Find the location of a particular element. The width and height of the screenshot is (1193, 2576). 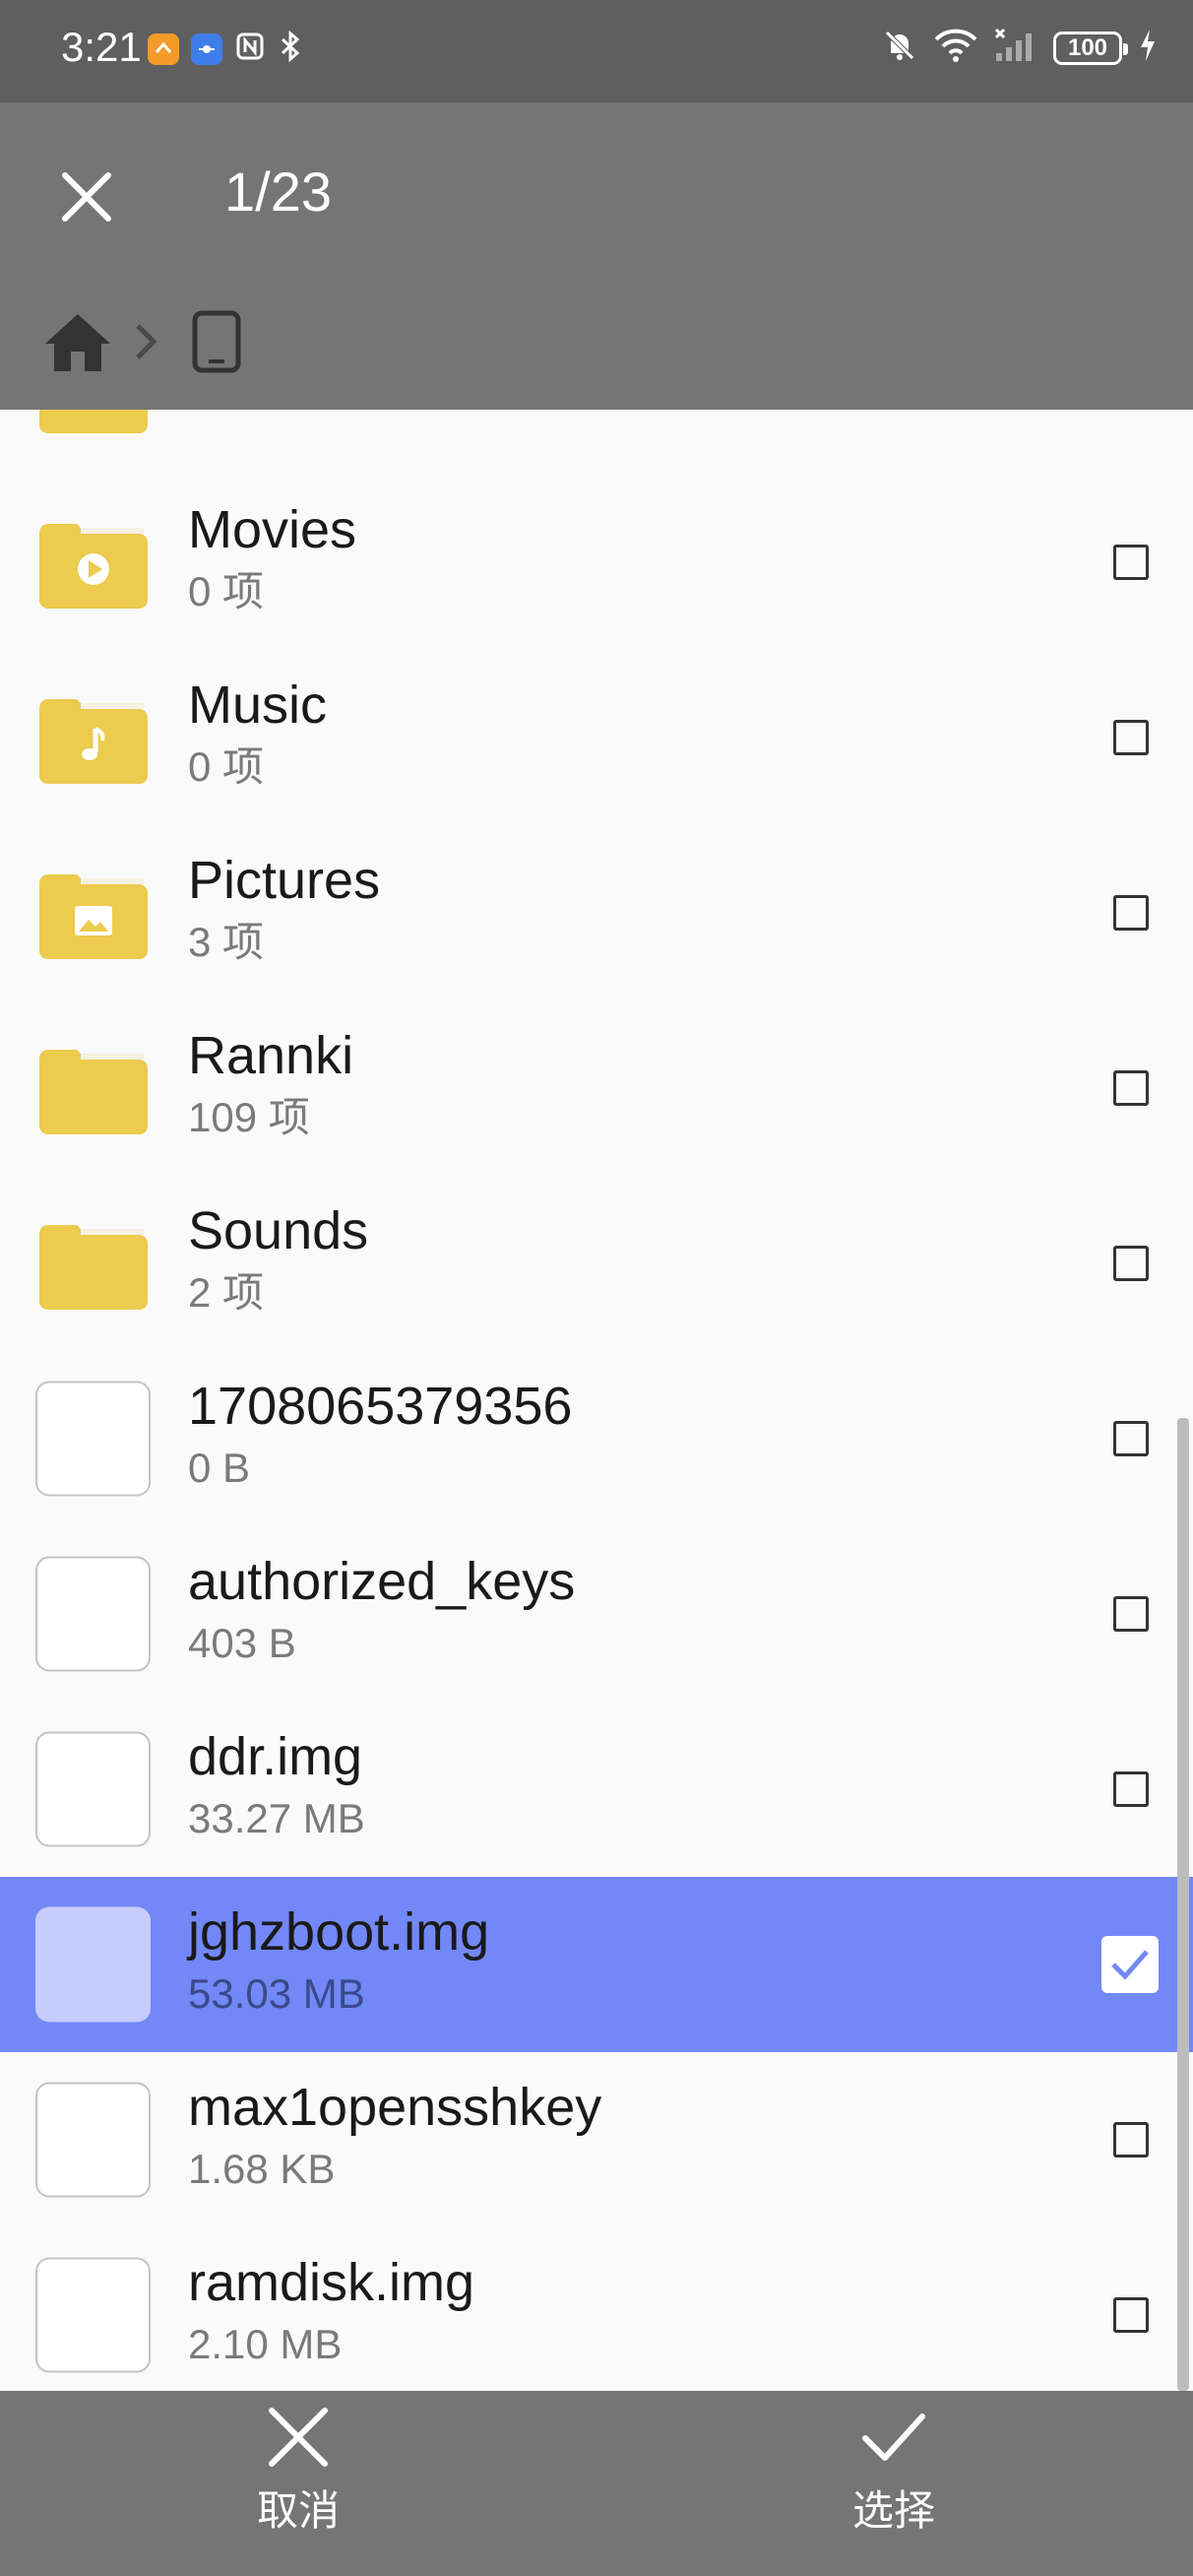

cancel-label: 取消 is located at coordinates (298, 2510).